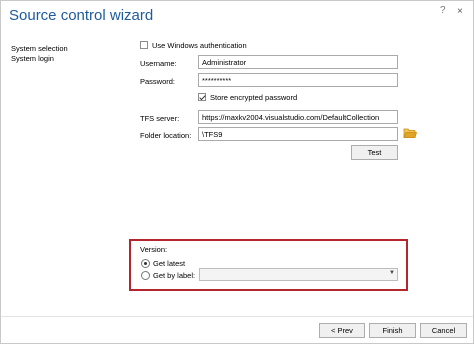  Describe the element at coordinates (342, 330) in the screenshot. I see `prev-button: < Prev` at that location.